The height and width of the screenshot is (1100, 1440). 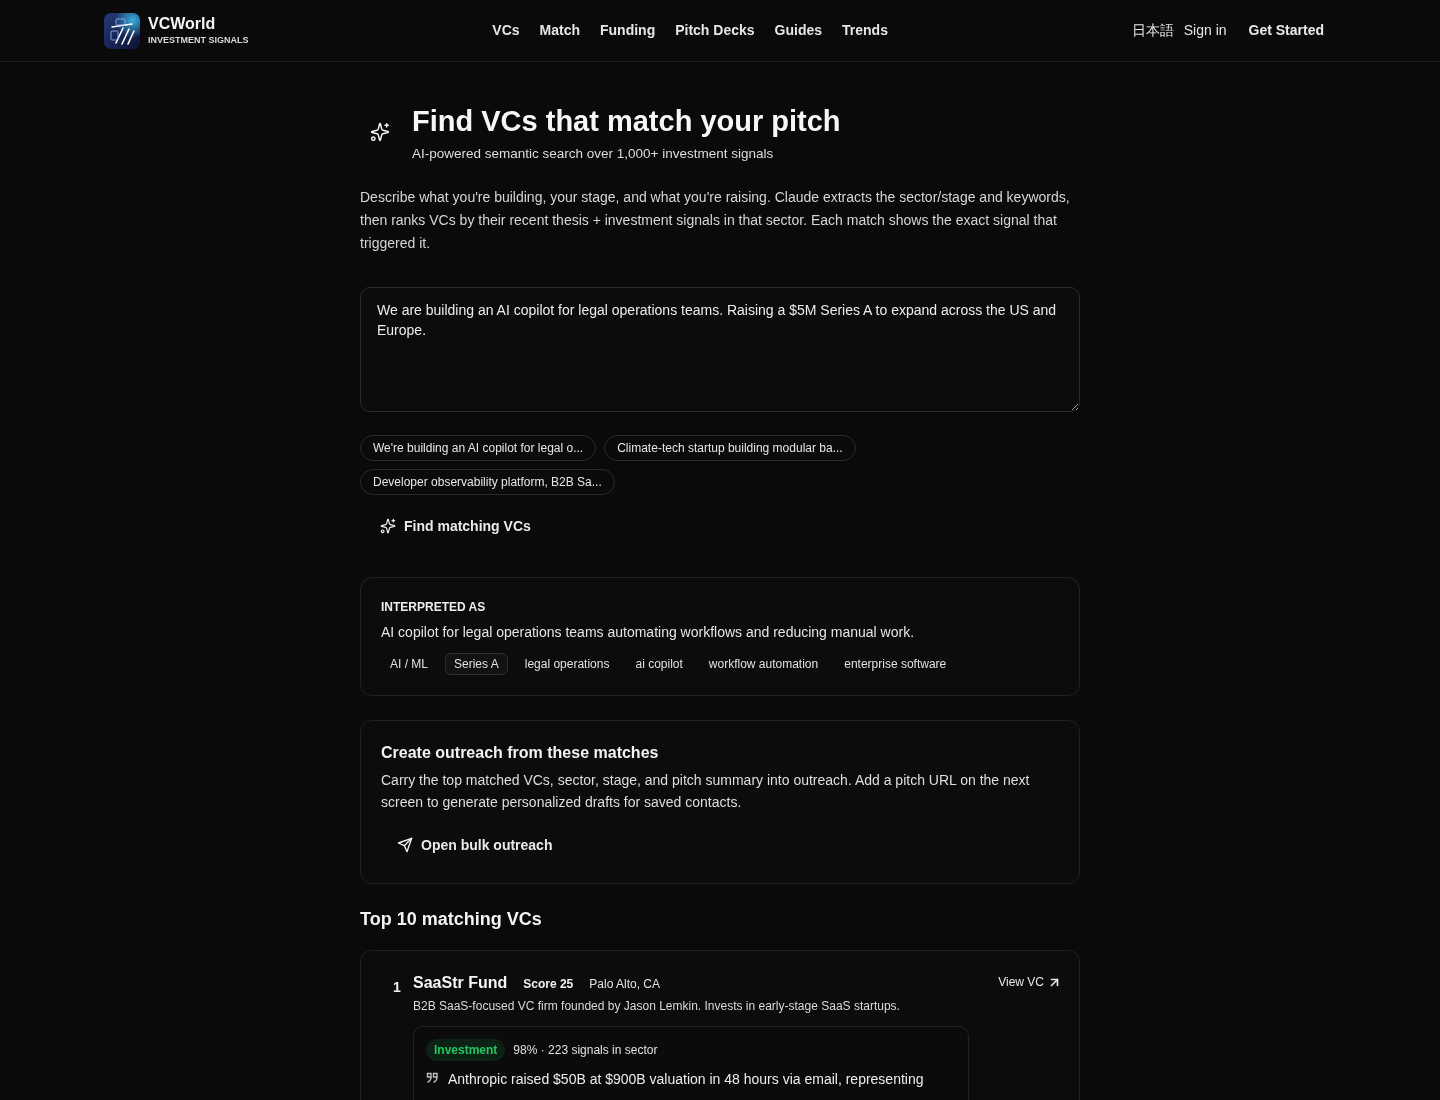 What do you see at coordinates (559, 30) in the screenshot?
I see `nav-link: Match` at bounding box center [559, 30].